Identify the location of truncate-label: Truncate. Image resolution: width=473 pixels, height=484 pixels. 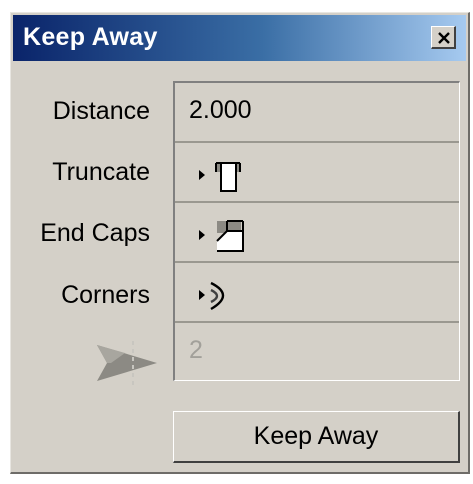
(101, 172).